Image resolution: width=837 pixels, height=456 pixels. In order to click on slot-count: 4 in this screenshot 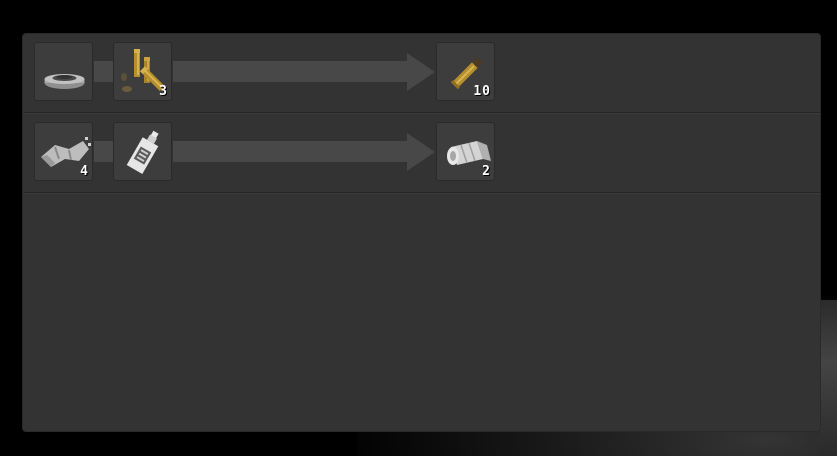, I will do `click(84, 171)`.